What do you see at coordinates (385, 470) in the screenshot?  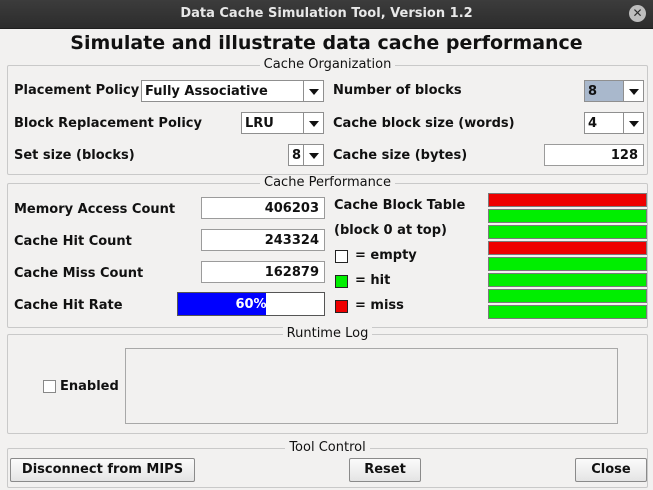 I see `reset-button: Reset` at bounding box center [385, 470].